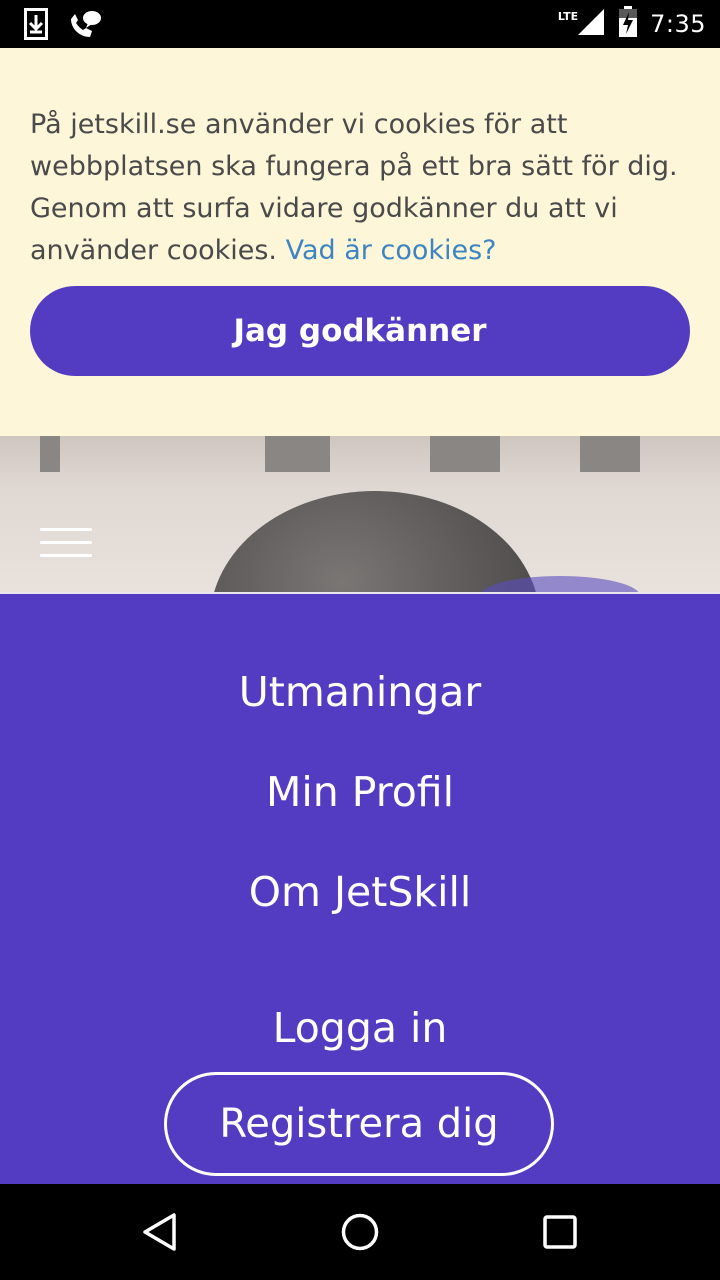 The width and height of the screenshot is (720, 1280). Describe the element at coordinates (360, 1028) in the screenshot. I see `login-link: Logga in` at that location.